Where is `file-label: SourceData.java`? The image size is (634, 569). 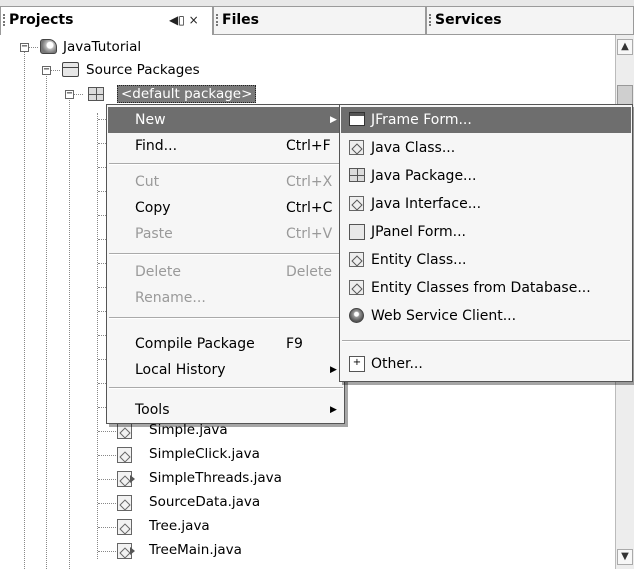 file-label: SourceData.java is located at coordinates (204, 502).